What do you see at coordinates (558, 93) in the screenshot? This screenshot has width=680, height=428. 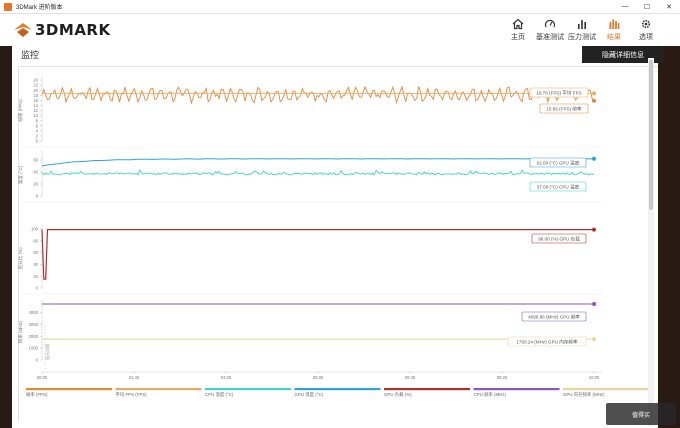 I see `callout-avg-fps: 18.76 (FPS) 平均 FPS` at bounding box center [558, 93].